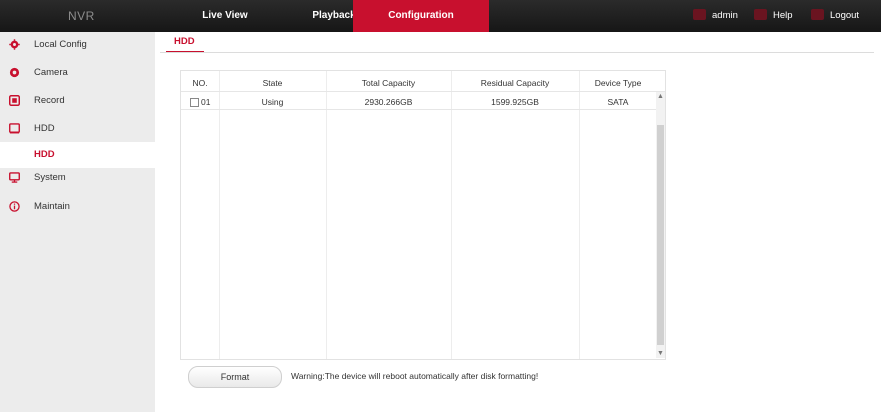 The height and width of the screenshot is (412, 881). What do you see at coordinates (225, 16) in the screenshot?
I see `nav-live-view: Live View` at bounding box center [225, 16].